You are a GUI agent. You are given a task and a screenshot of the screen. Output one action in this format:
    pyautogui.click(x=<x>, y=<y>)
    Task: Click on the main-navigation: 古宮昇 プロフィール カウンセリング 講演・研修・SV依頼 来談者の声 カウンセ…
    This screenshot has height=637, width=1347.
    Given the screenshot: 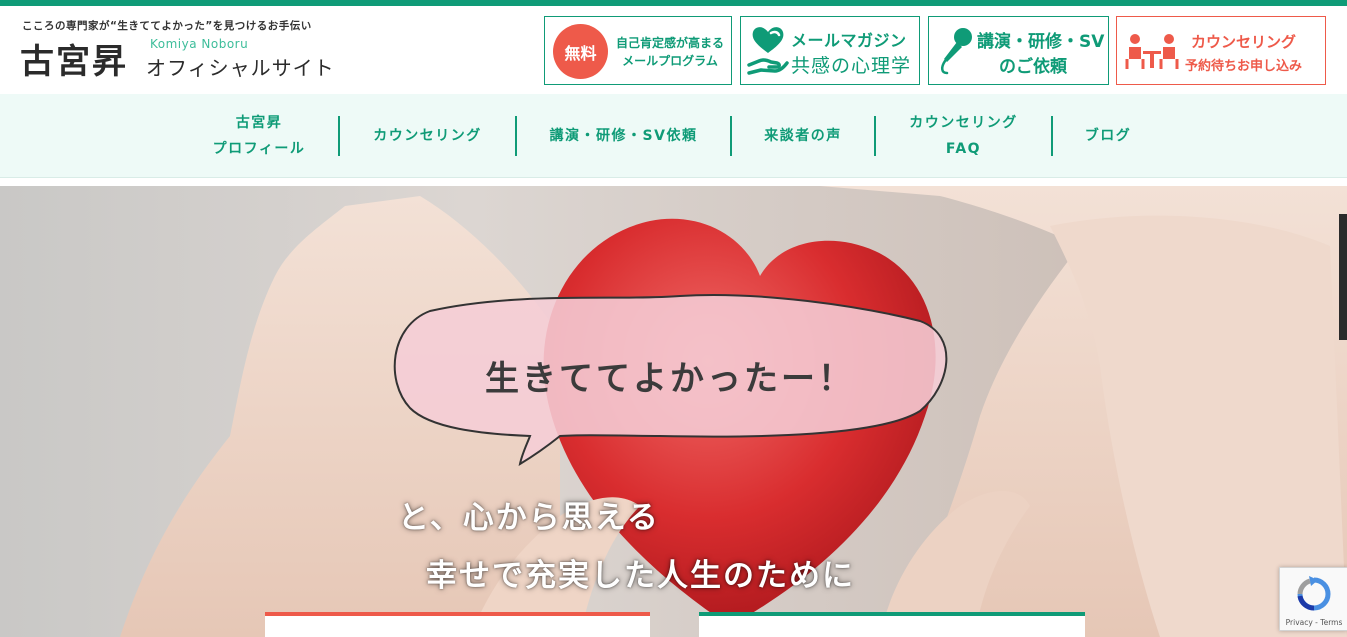 What is the action you would take?
    pyautogui.click(x=673, y=136)
    